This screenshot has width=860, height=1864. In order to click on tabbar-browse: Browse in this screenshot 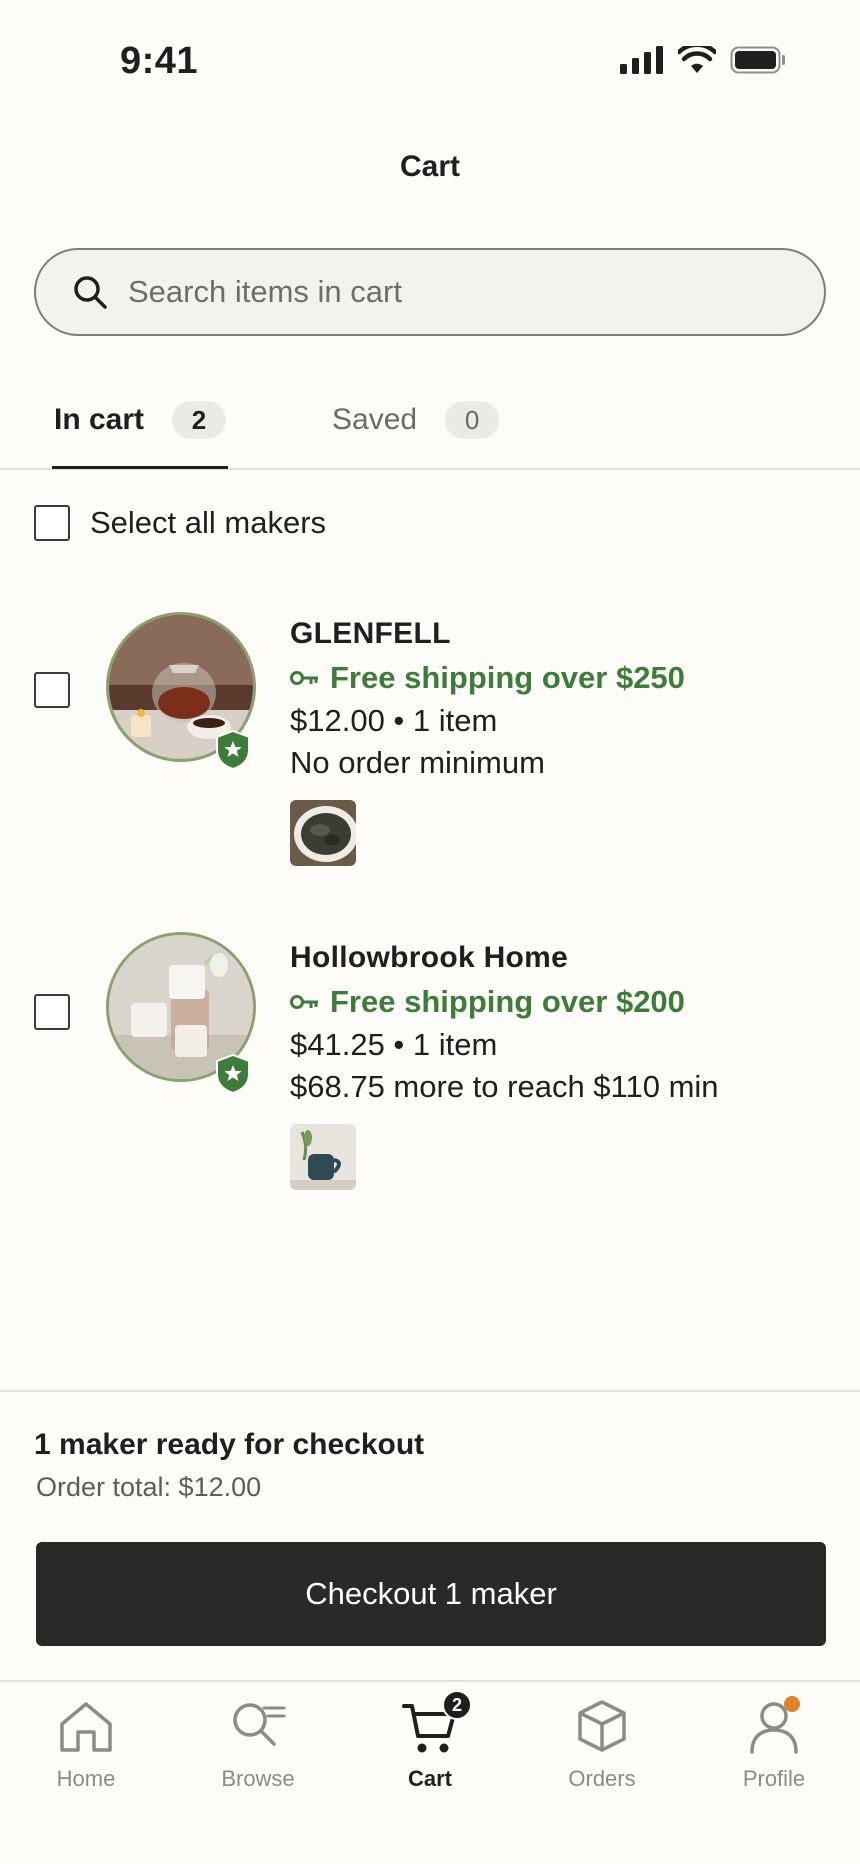, I will do `click(258, 1744)`.